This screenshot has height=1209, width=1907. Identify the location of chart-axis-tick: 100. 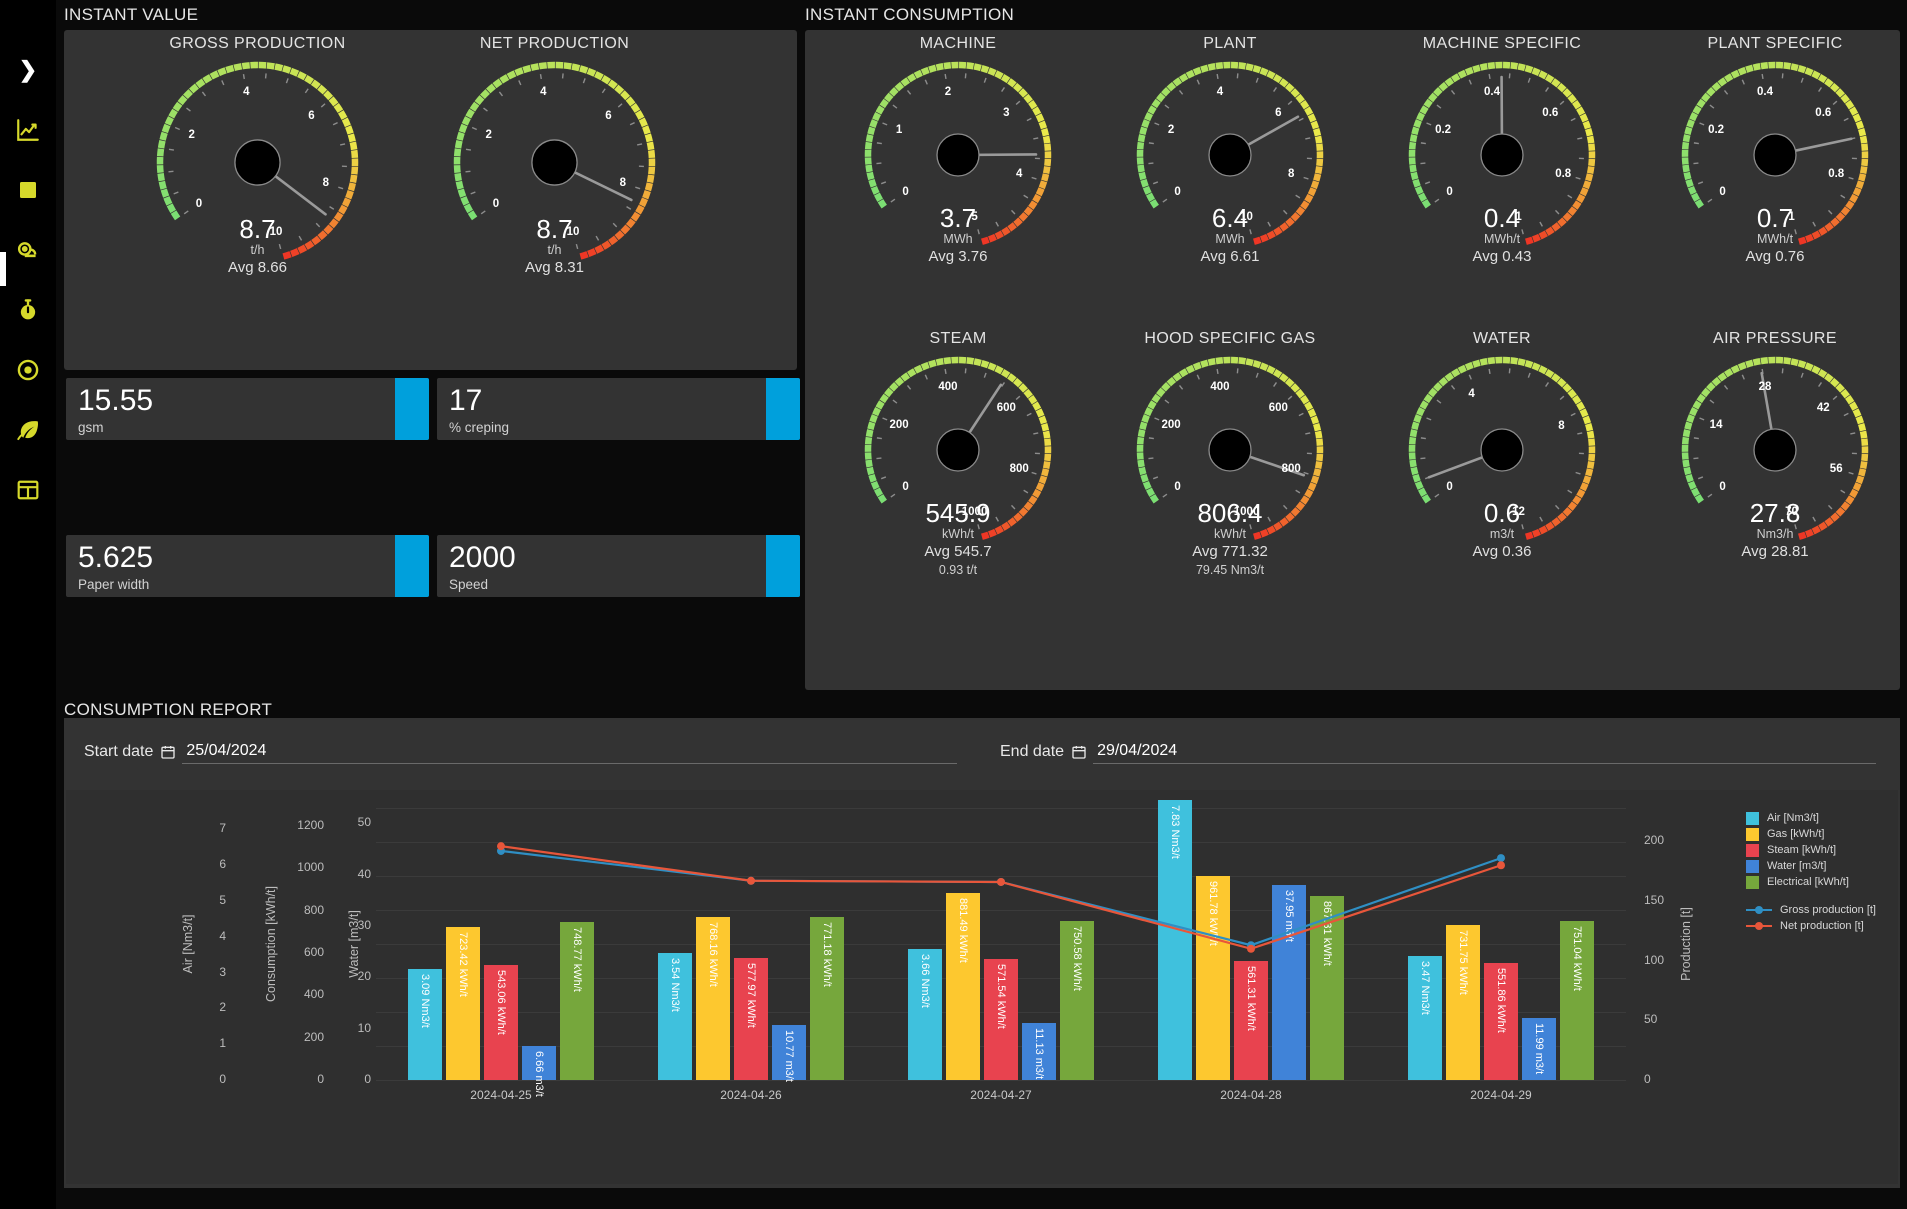
(1654, 959).